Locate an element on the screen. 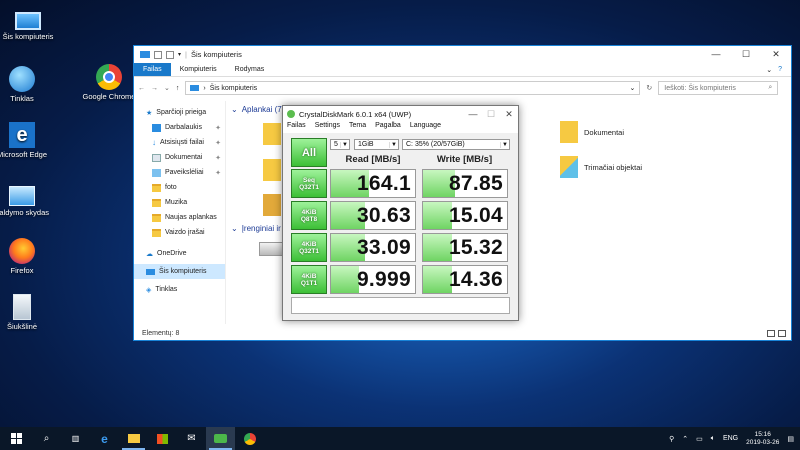  desktop-icon-this-pc: Šis kompiuteris is located at coordinates (28, 24).